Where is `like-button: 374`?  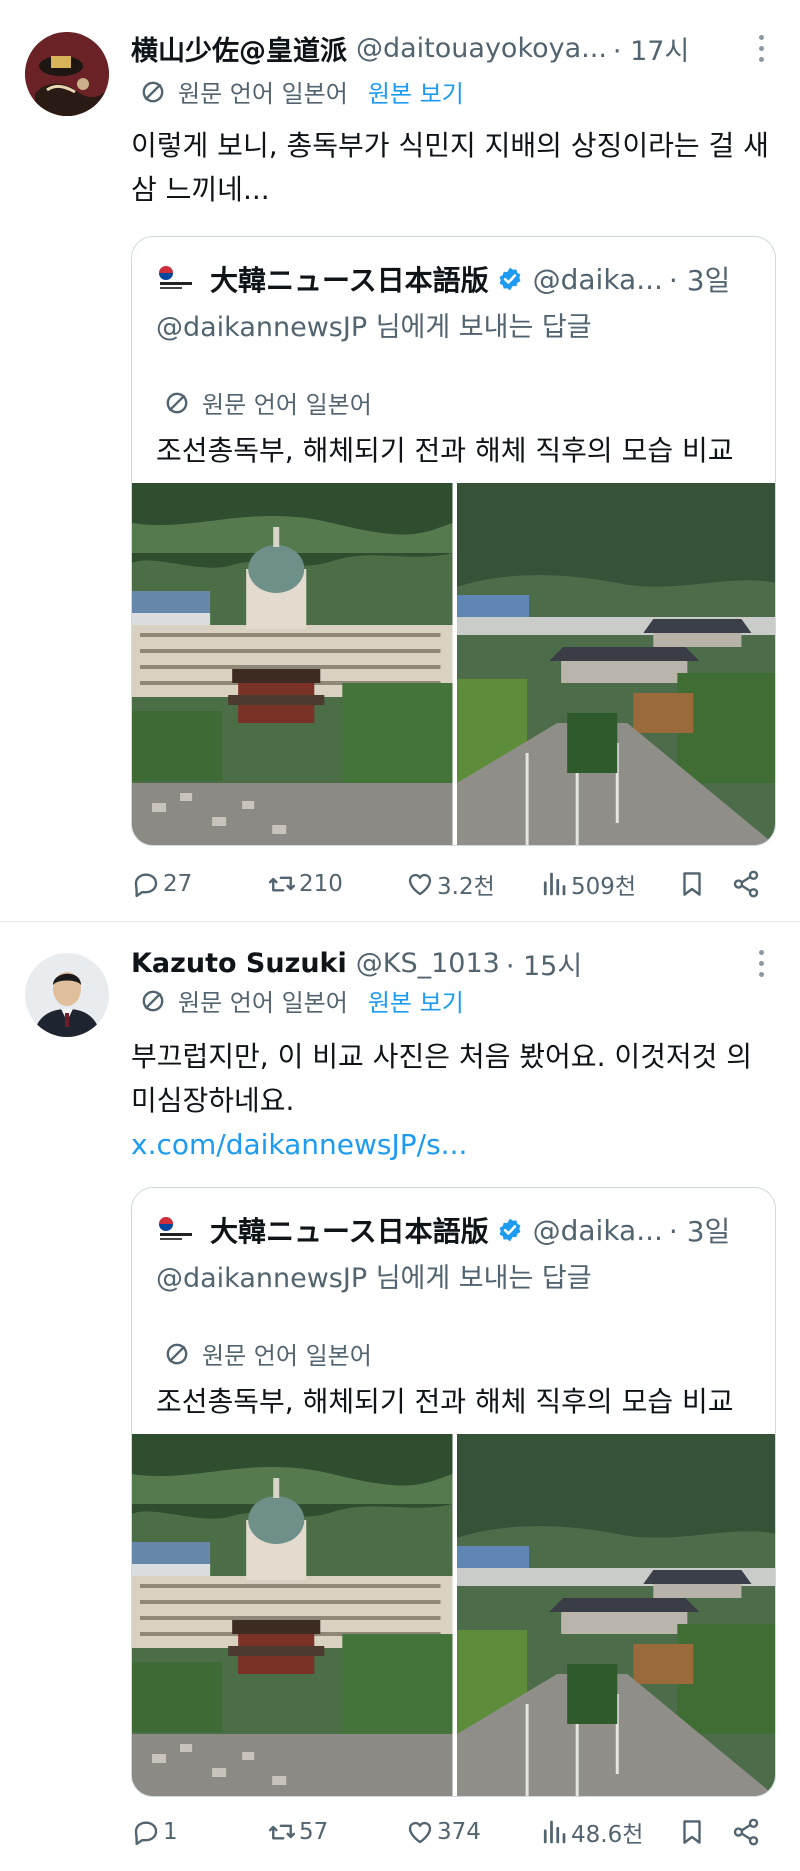 like-button: 374 is located at coordinates (472, 1832).